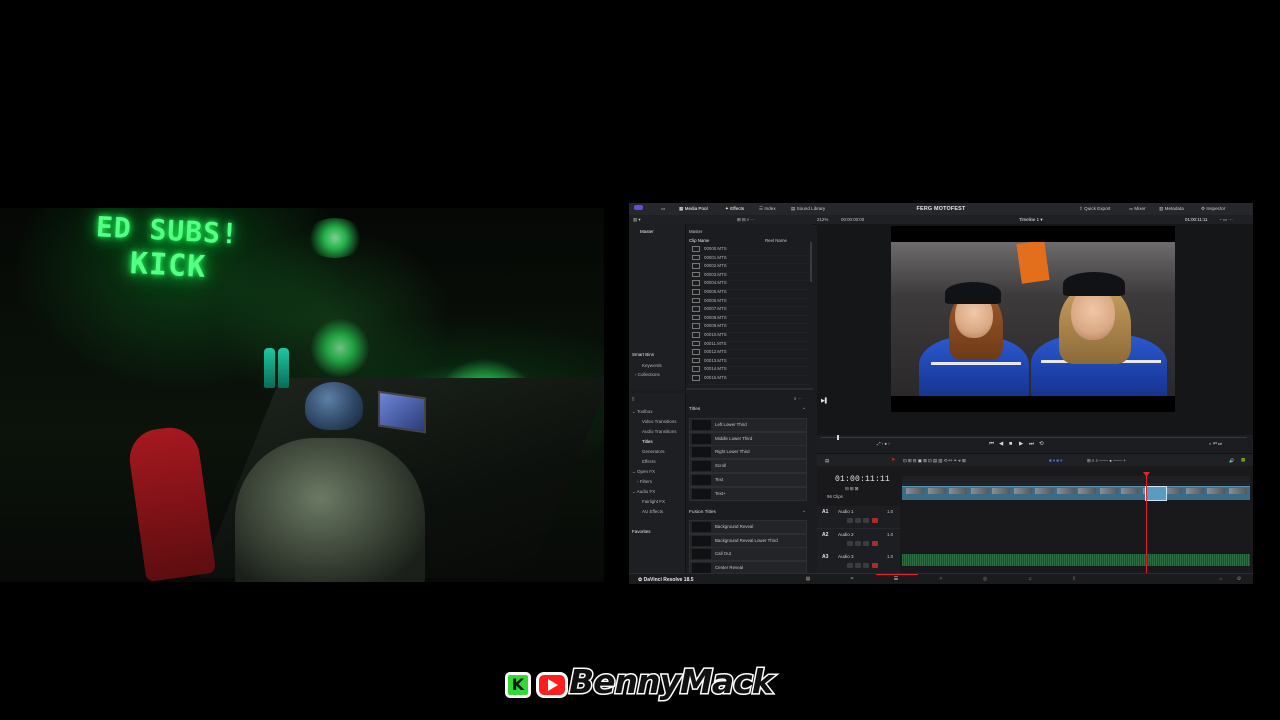 The width and height of the screenshot is (1280, 720). Describe the element at coordinates (647, 231) in the screenshot. I see `bin-master: Master` at that location.